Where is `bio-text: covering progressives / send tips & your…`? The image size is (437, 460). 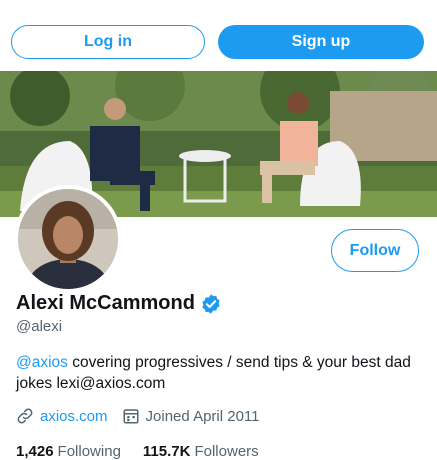 bio-text: covering progressives / send tips & your… is located at coordinates (213, 373).